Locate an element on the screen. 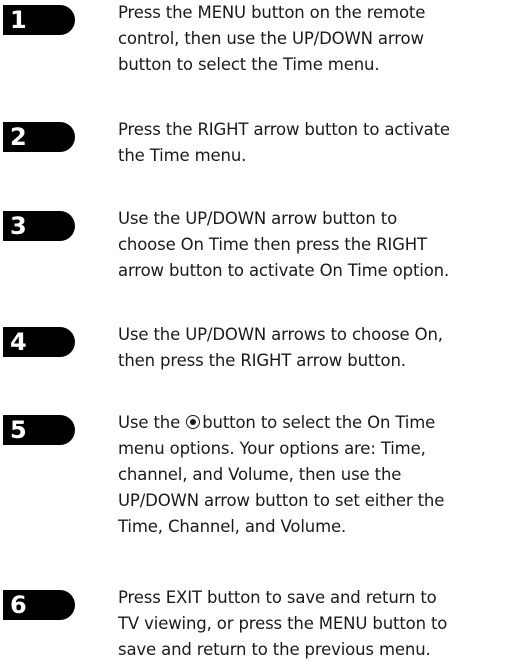  instruction-line: control, then use the UP/DOWN arrow is located at coordinates (271, 38).